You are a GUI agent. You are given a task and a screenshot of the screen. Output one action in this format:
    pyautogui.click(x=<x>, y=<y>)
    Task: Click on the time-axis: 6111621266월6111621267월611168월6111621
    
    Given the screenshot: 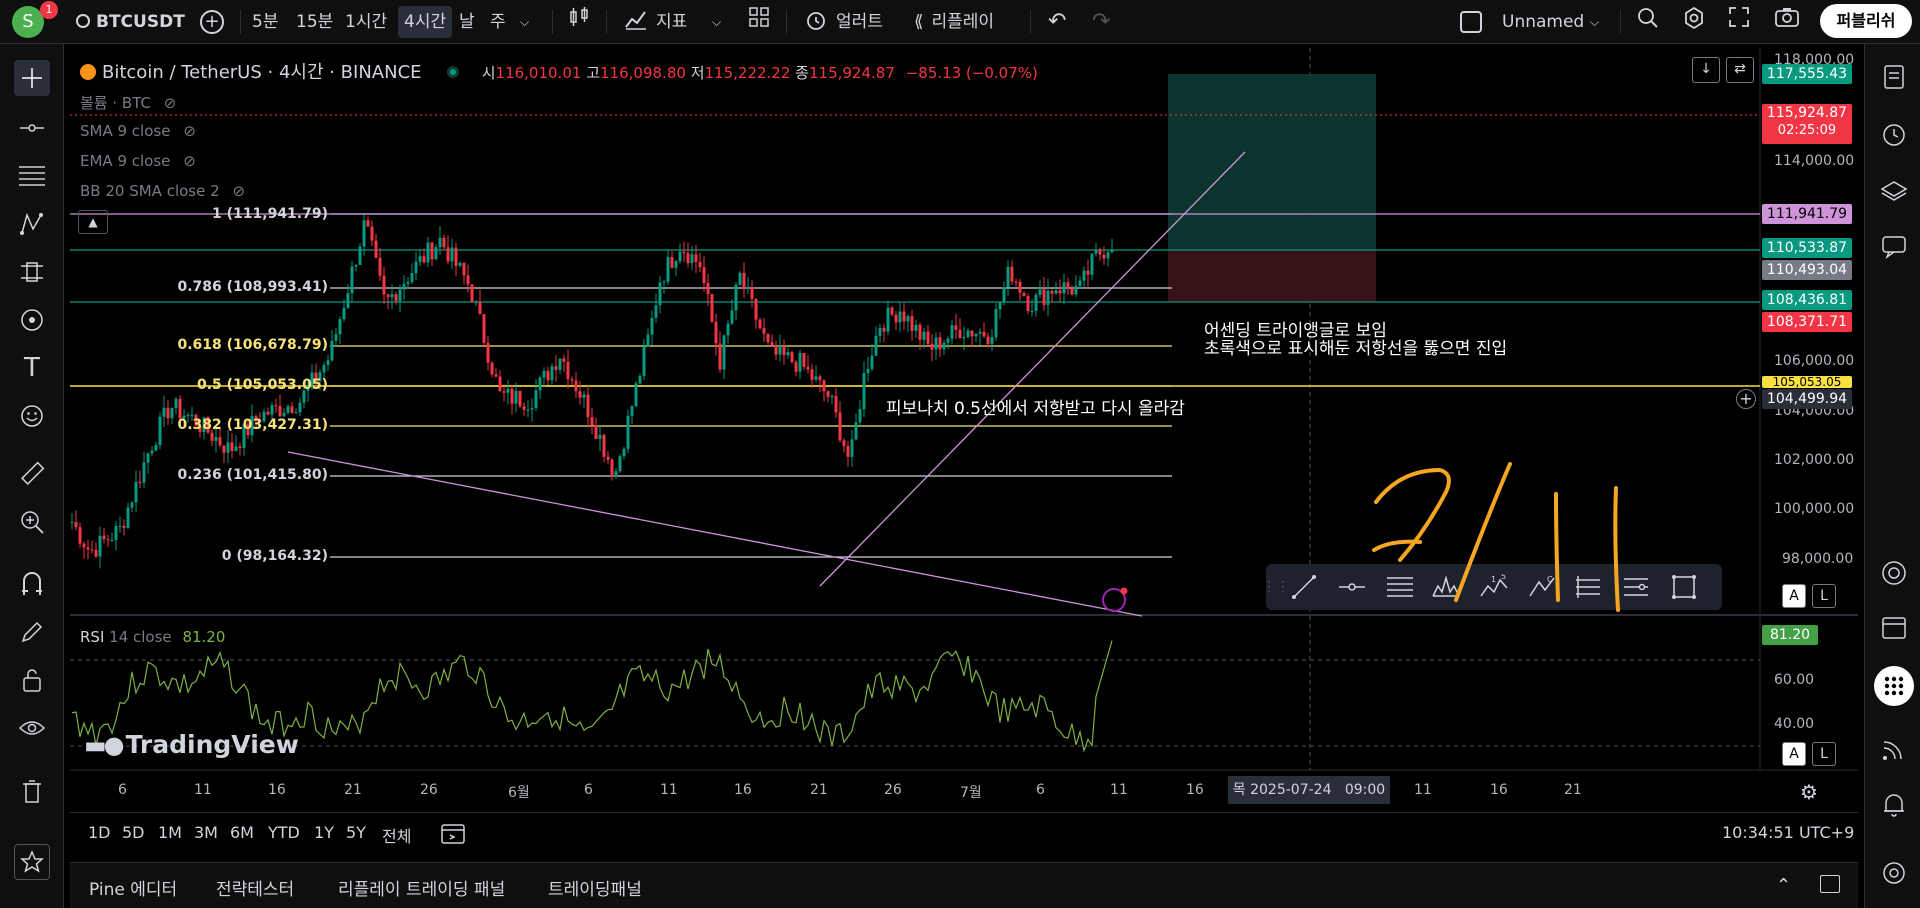 What is the action you would take?
    pyautogui.click(x=920, y=791)
    